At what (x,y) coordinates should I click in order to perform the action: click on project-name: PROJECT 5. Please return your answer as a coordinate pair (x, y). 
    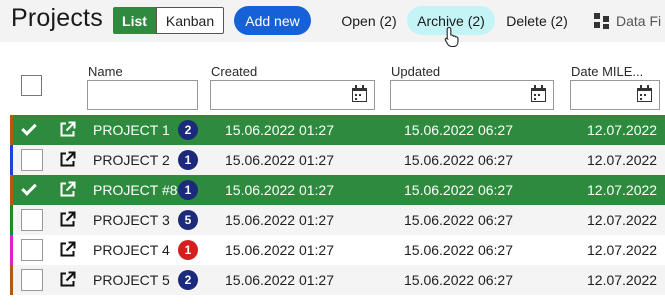
    Looking at the image, I should click on (131, 280).